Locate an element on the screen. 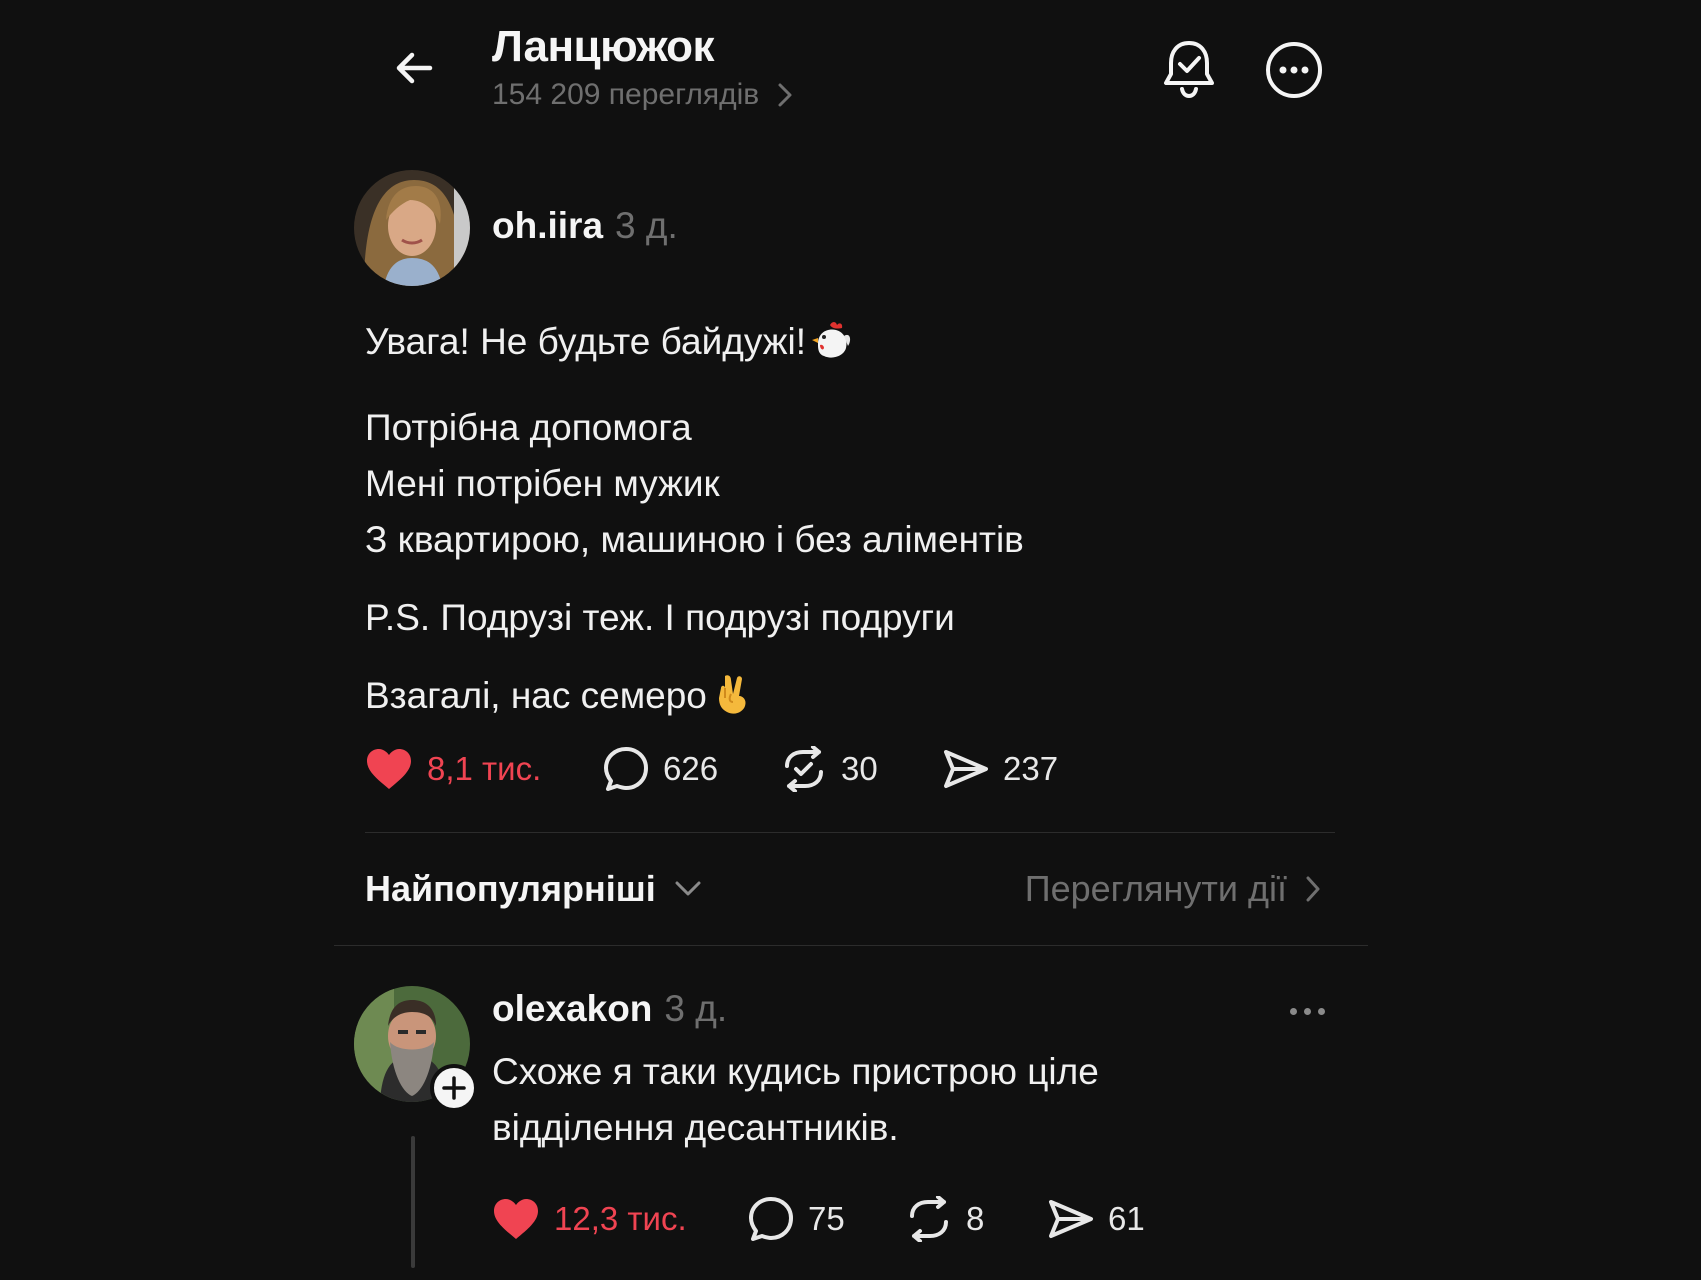 This screenshot has height=1280, width=1701. post-line: Потрібна допомога is located at coordinates (528, 427).